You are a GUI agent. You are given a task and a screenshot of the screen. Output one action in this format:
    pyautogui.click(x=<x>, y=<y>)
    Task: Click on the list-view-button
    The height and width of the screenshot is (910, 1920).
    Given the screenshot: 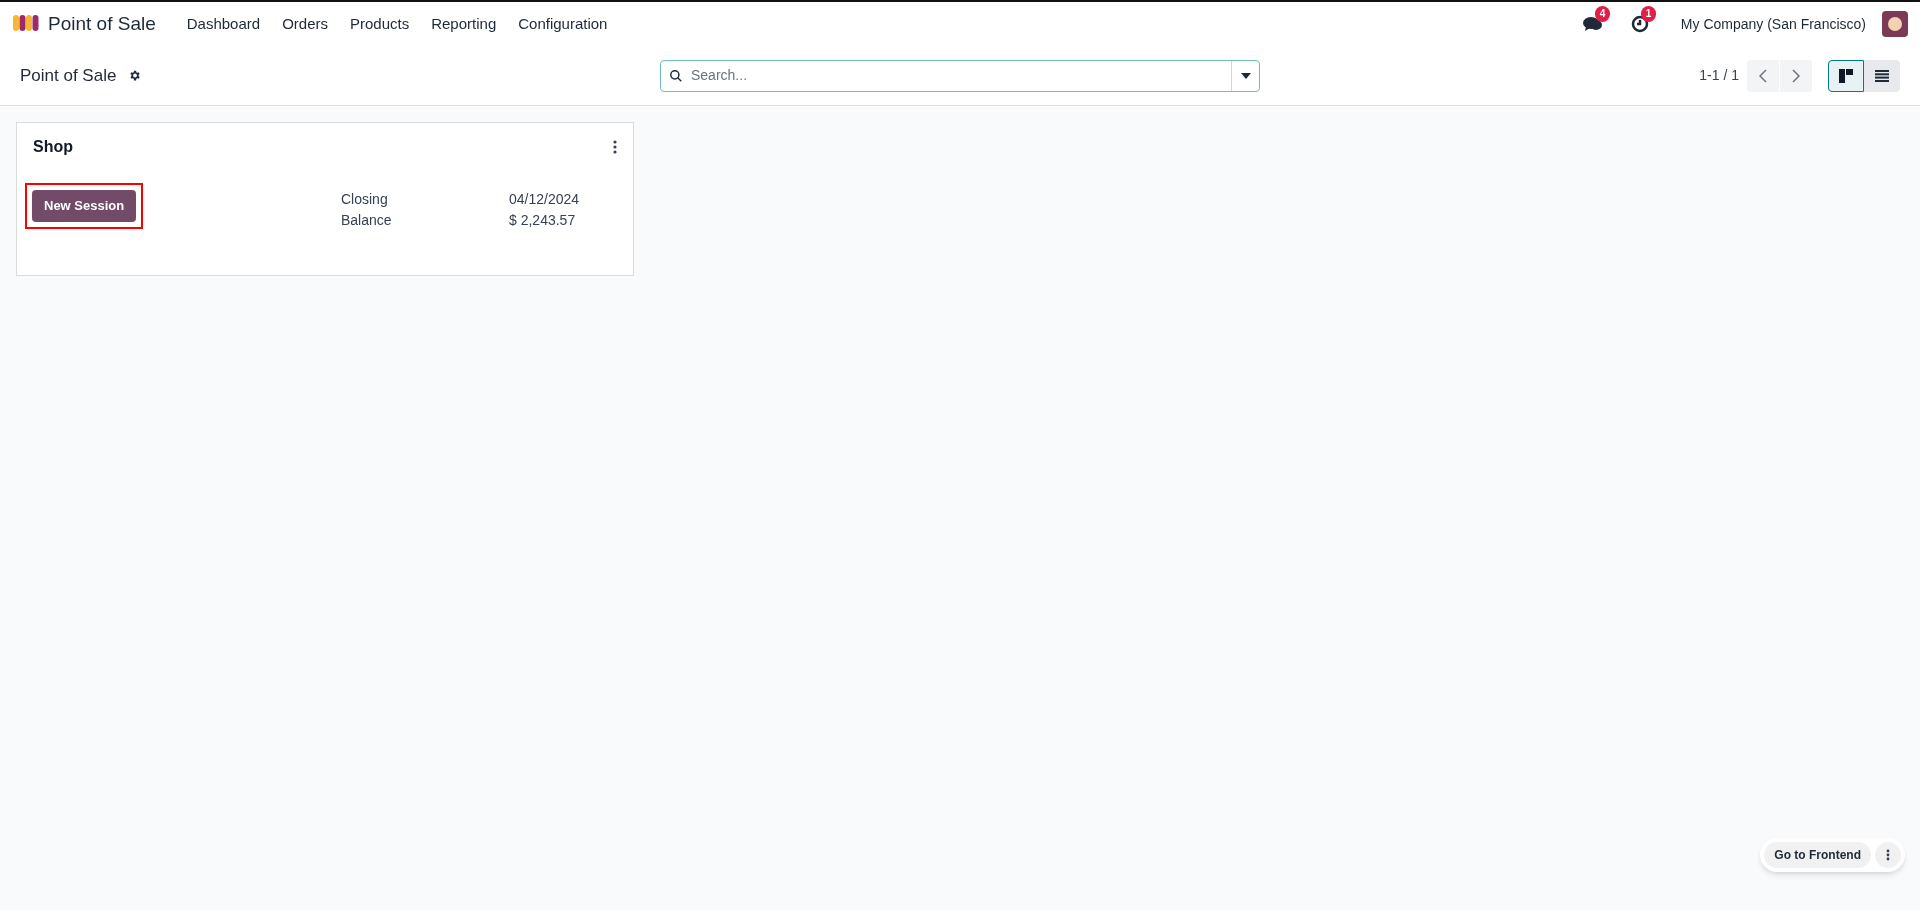 What is the action you would take?
    pyautogui.click(x=1882, y=75)
    